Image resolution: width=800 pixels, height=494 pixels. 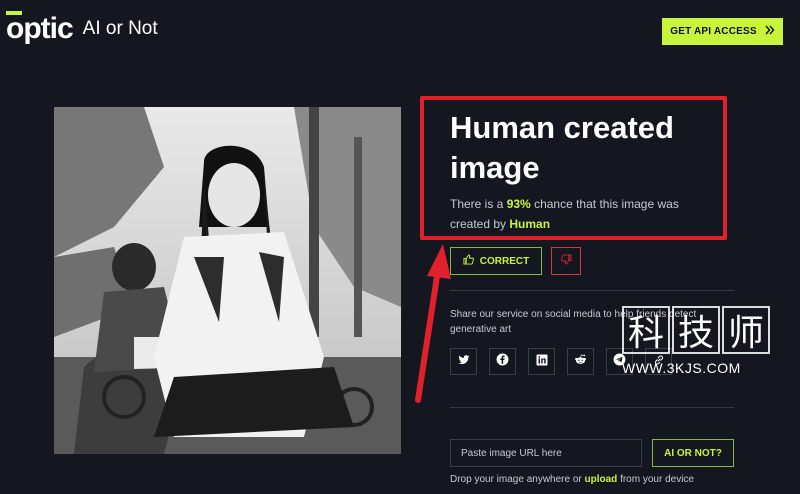 I want to click on drop-prefix: Drop your image anywhere or, so click(x=517, y=479).